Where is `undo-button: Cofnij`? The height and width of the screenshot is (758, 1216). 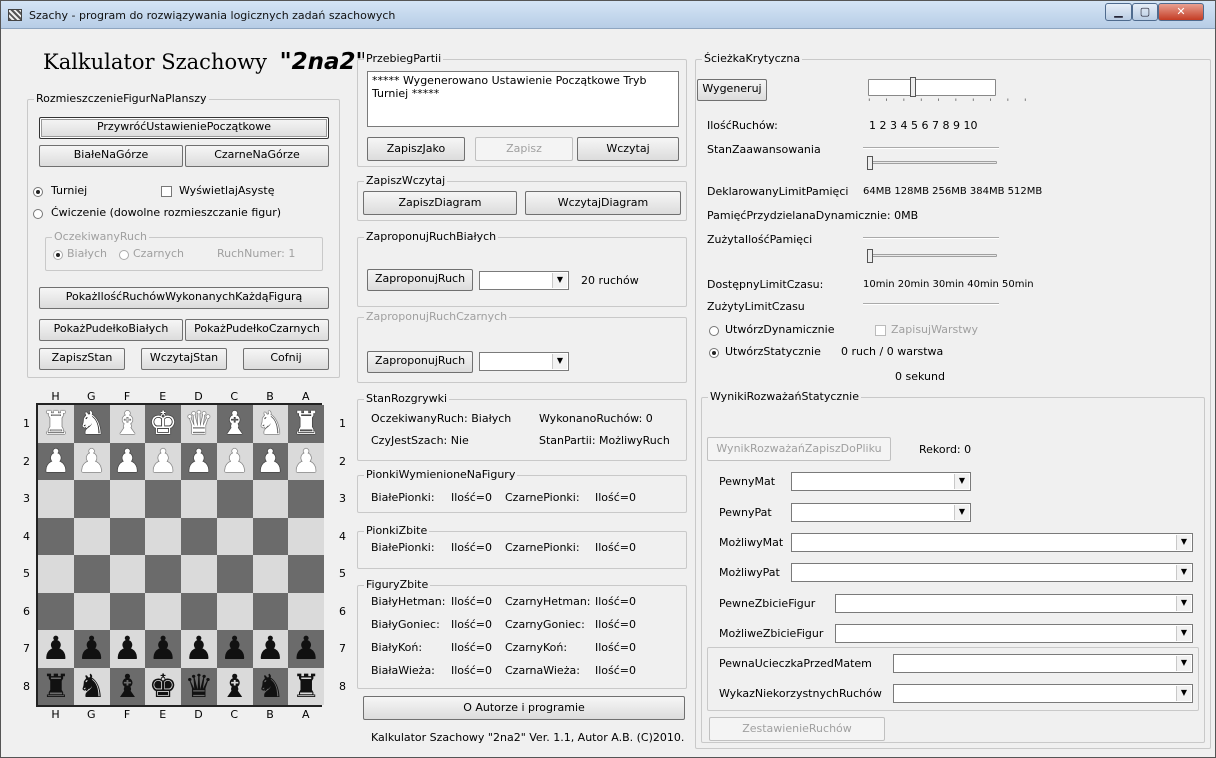
undo-button: Cofnij is located at coordinates (286, 359).